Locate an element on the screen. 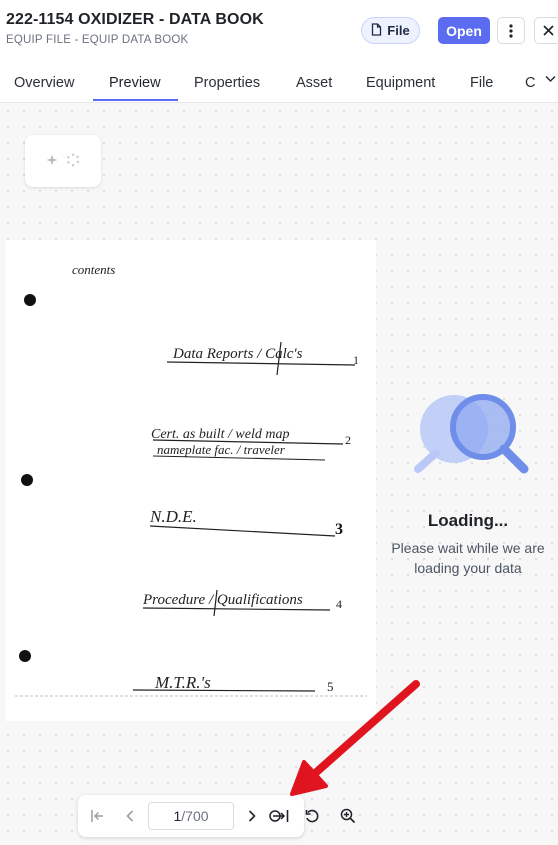 The width and height of the screenshot is (558, 845). document-entry: N.D.E. is located at coordinates (173, 516).